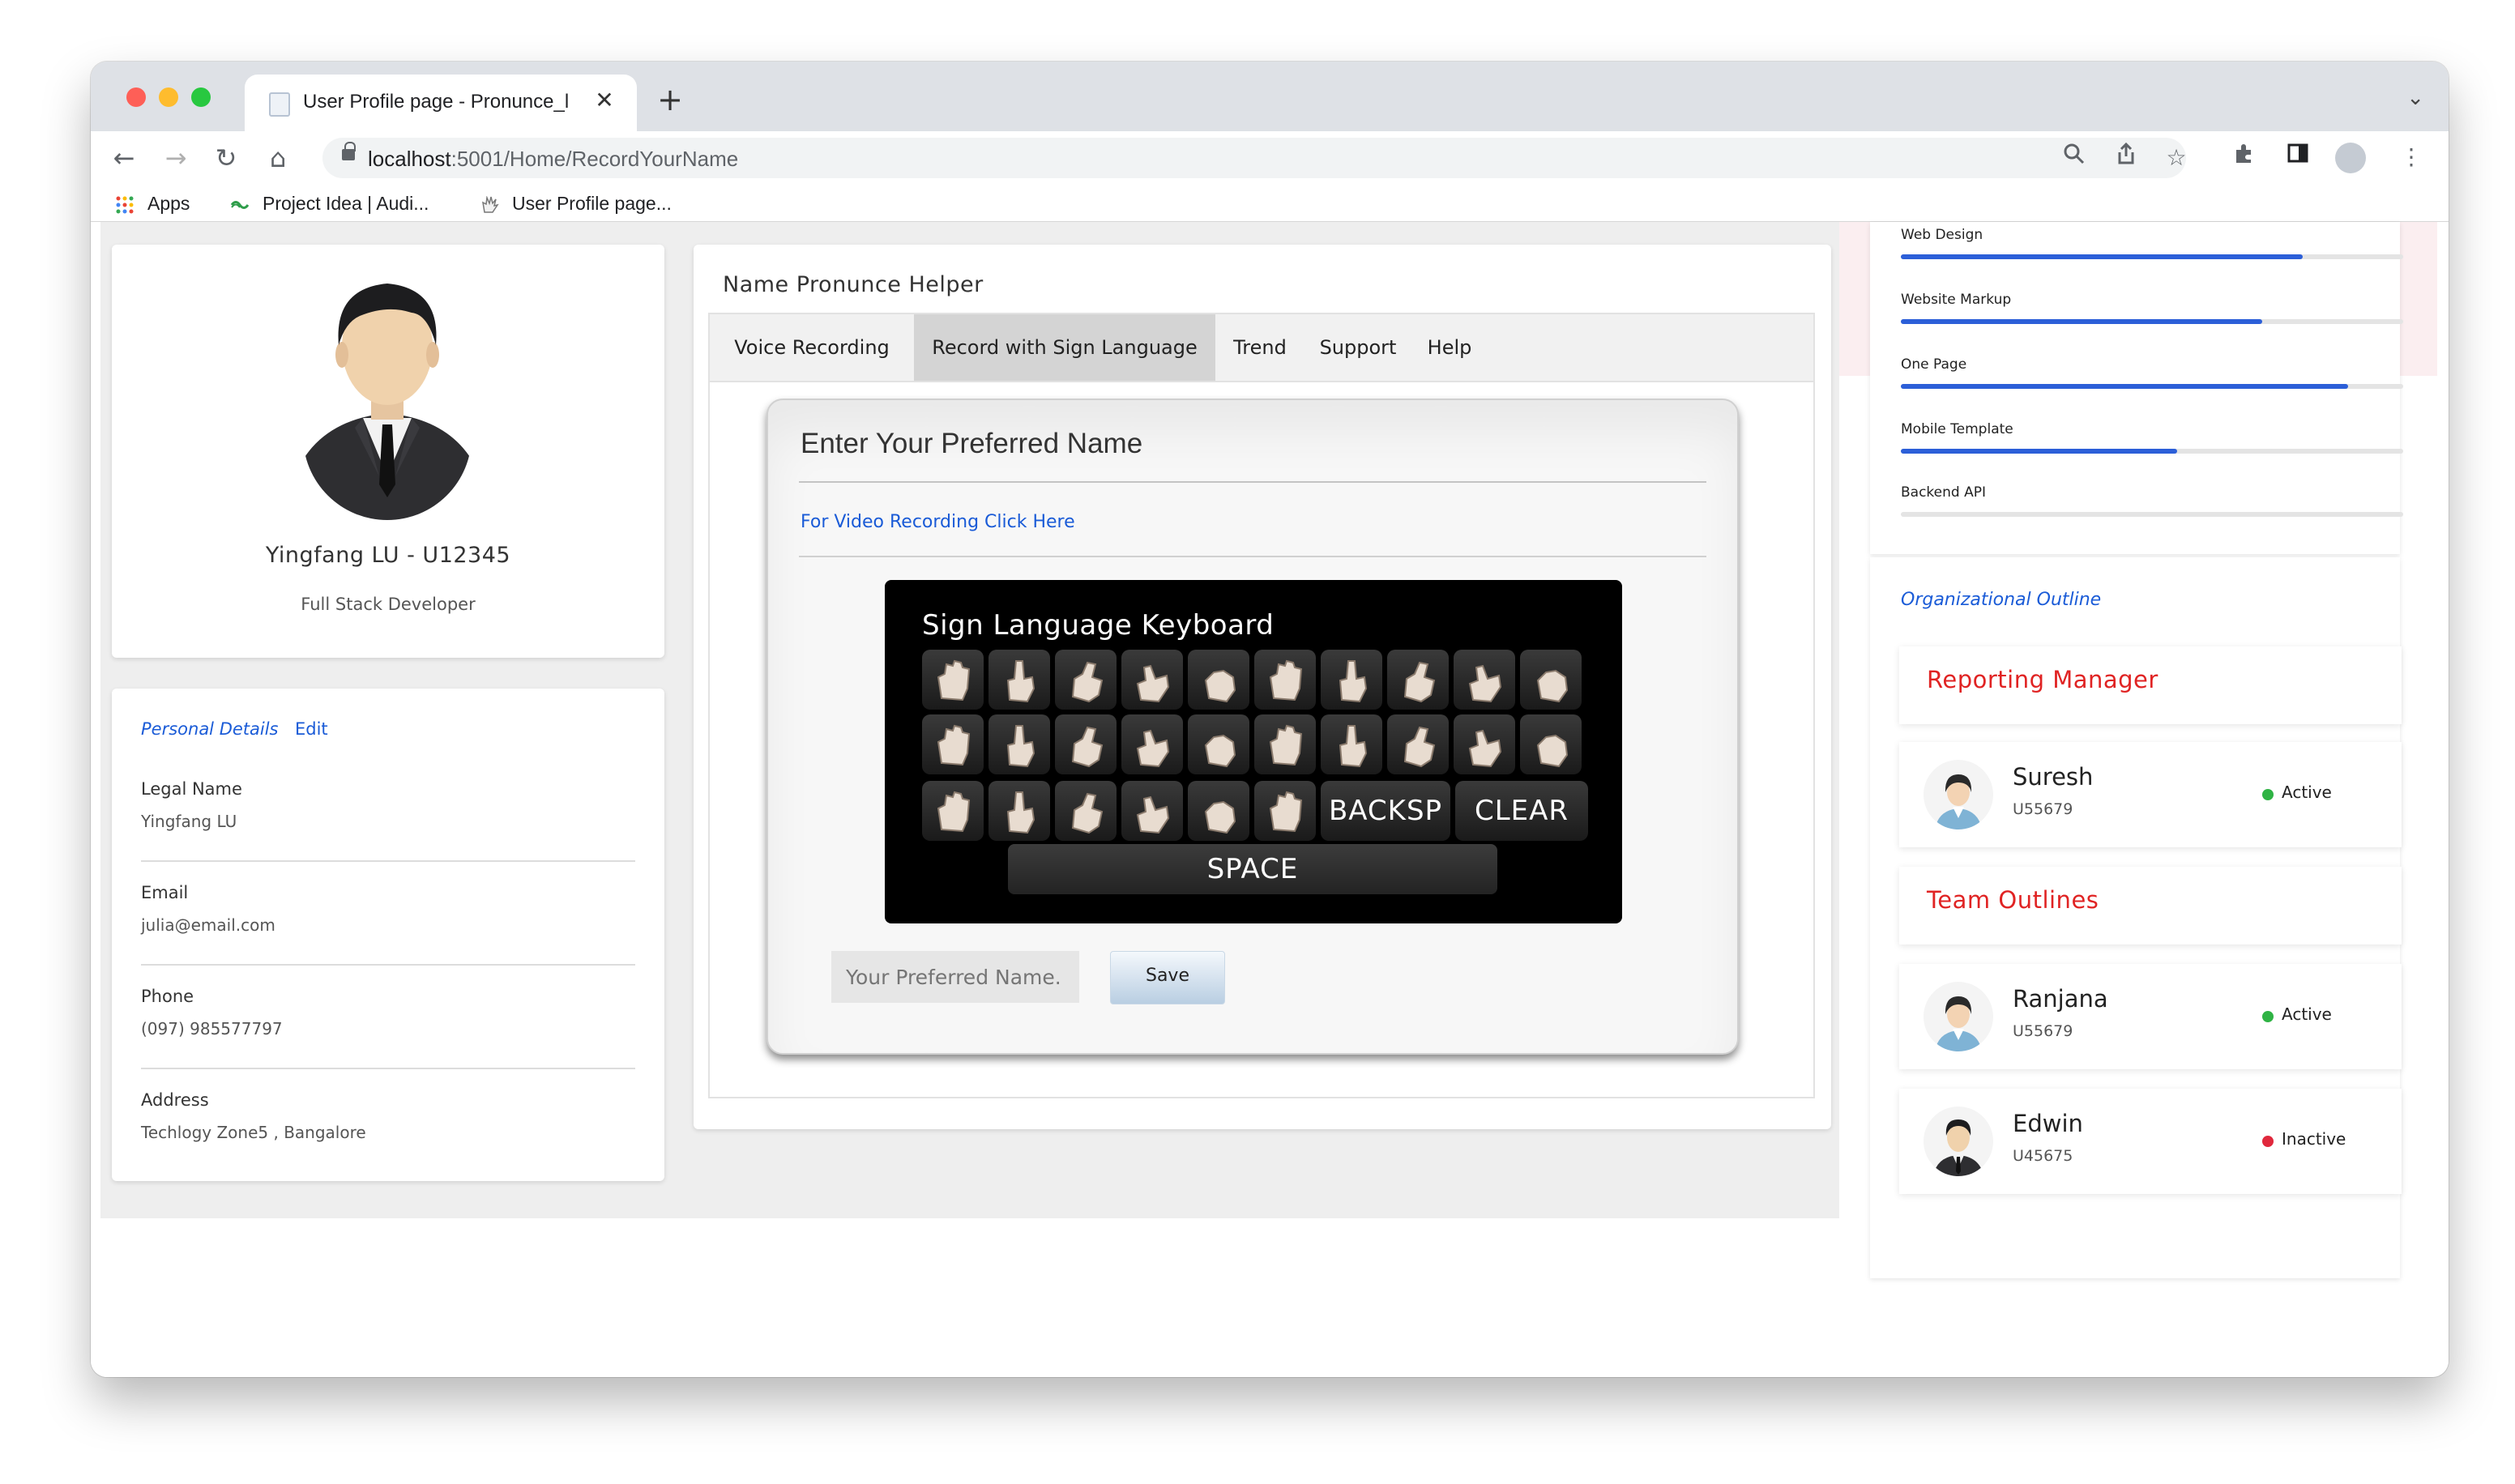  I want to click on edit-link: Edit, so click(311, 729).